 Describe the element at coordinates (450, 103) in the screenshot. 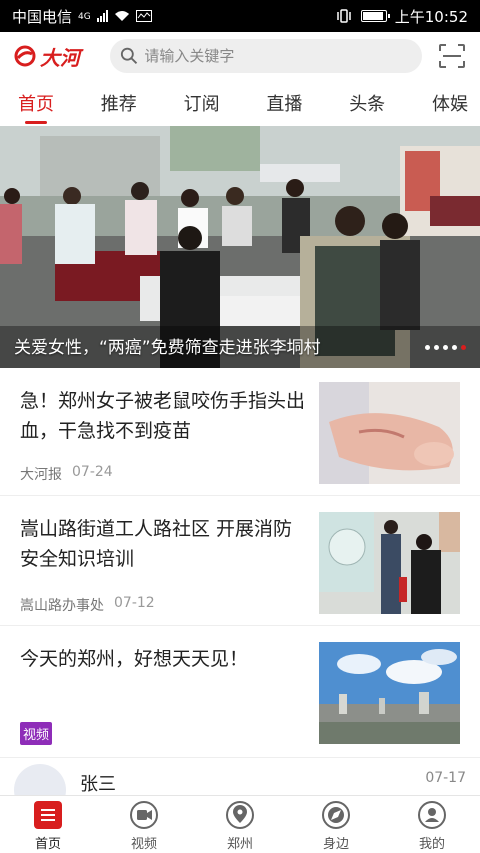

I see `tab-sports-entertainment: 体娱` at that location.